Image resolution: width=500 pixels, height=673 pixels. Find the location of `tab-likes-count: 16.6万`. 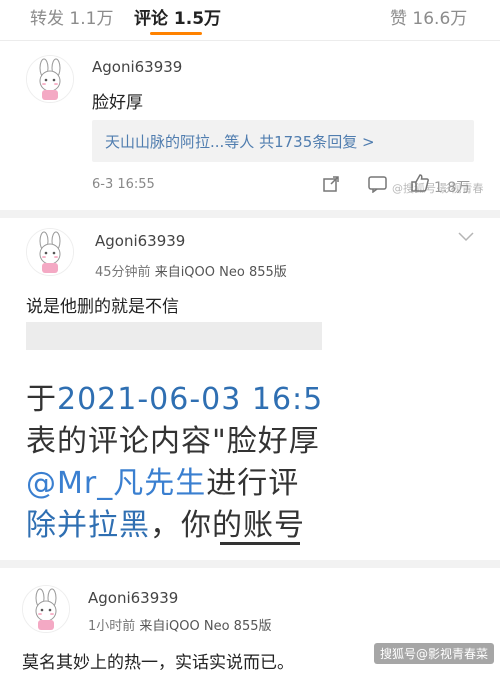

tab-likes-count: 16.6万 is located at coordinates (440, 19).